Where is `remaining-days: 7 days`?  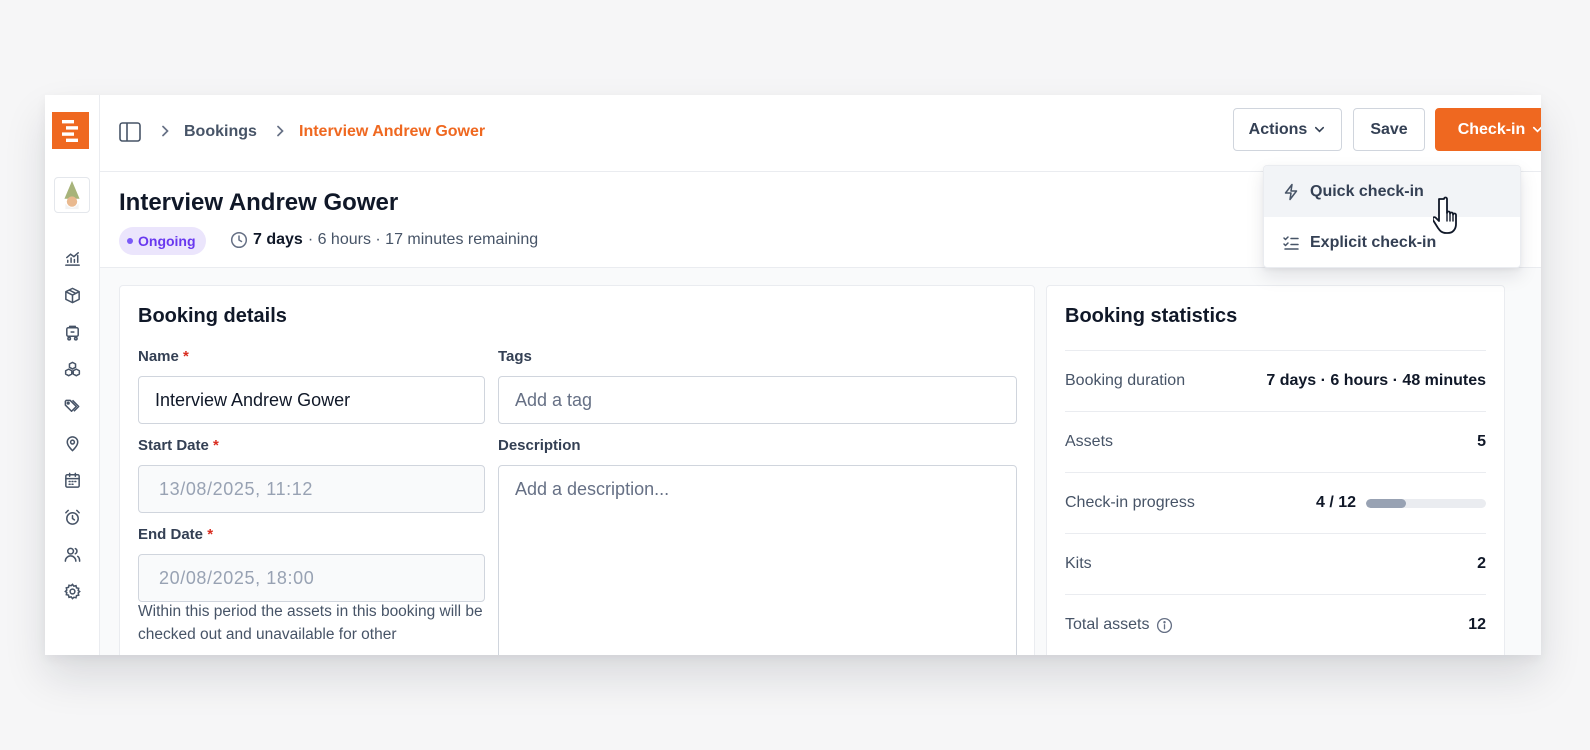
remaining-days: 7 days is located at coordinates (278, 239).